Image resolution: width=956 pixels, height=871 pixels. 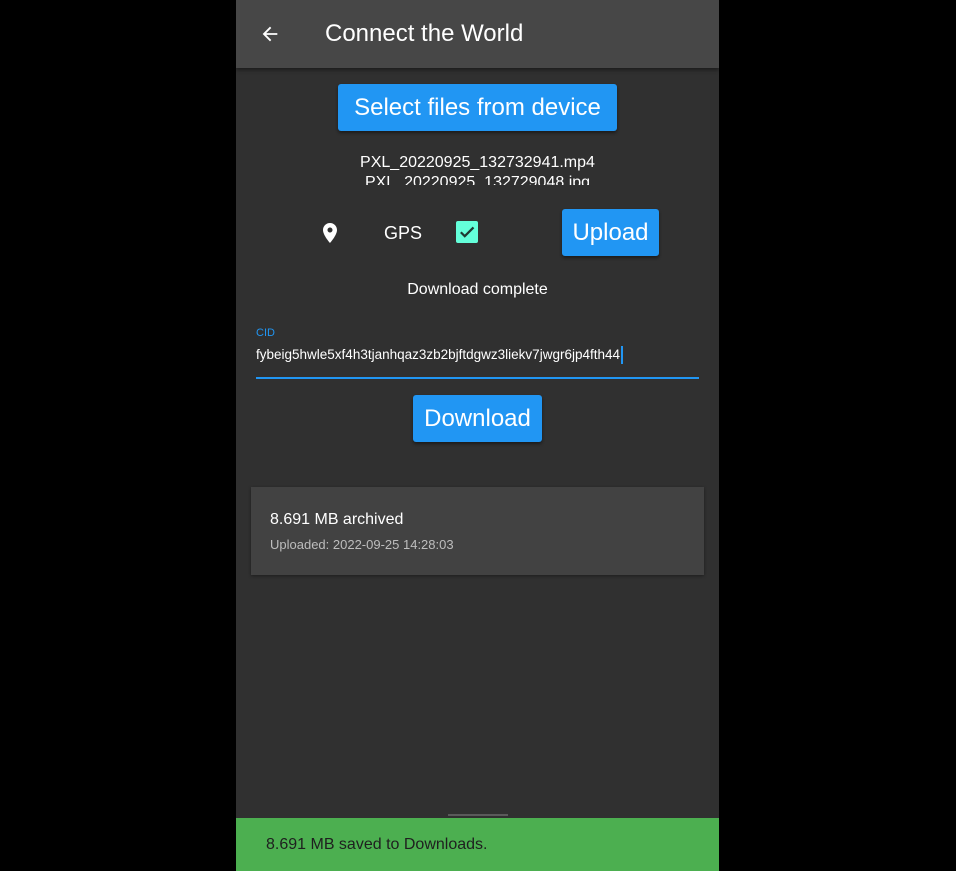 What do you see at coordinates (377, 844) in the screenshot?
I see `snackbar-message: 8.691 MB saved to Downloads.` at bounding box center [377, 844].